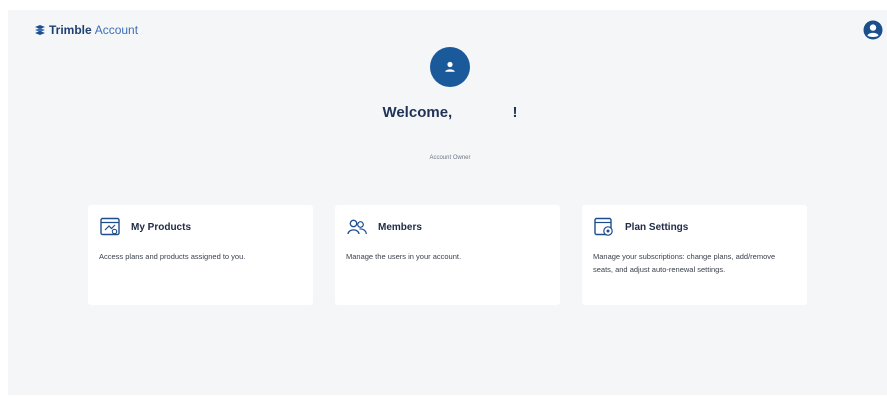  What do you see at coordinates (694, 227) in the screenshot?
I see `card-header: Plan Settings` at bounding box center [694, 227].